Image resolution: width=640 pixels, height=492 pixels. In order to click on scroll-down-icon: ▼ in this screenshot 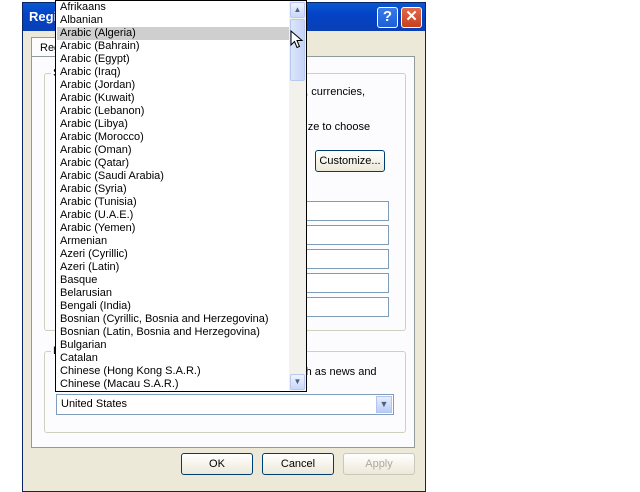, I will do `click(297, 382)`.